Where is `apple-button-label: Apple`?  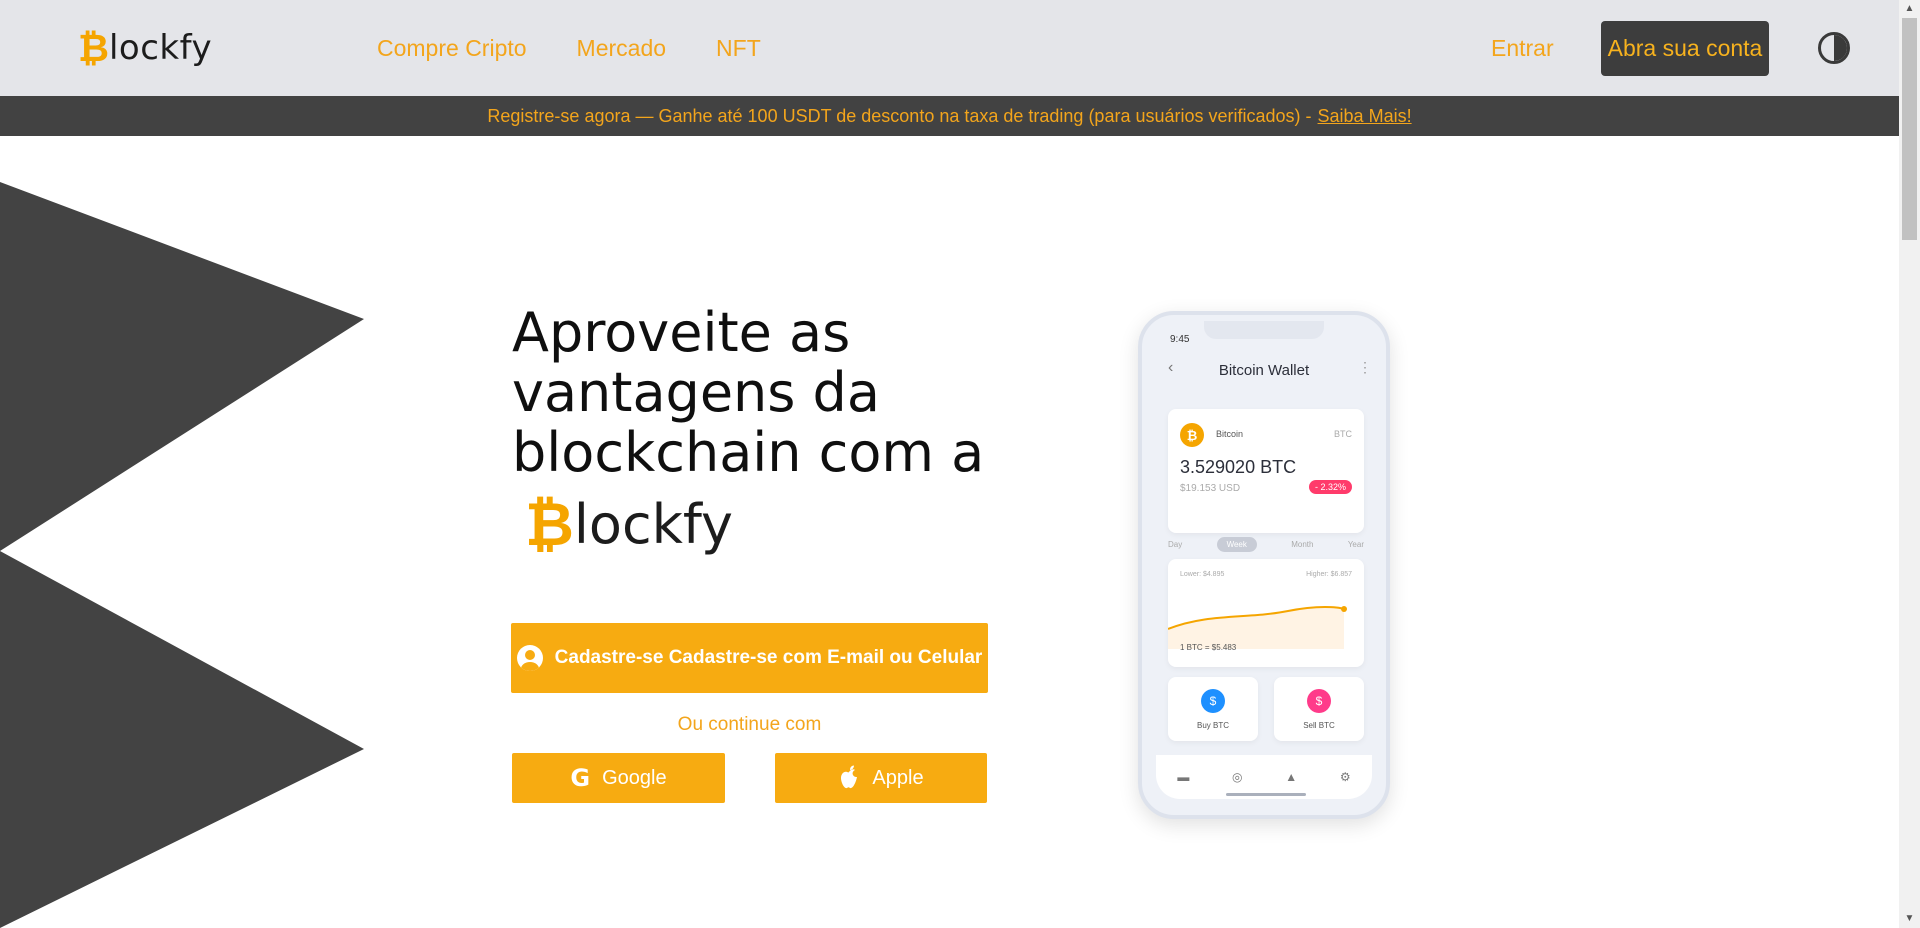
apple-button-label: Apple is located at coordinates (898, 777).